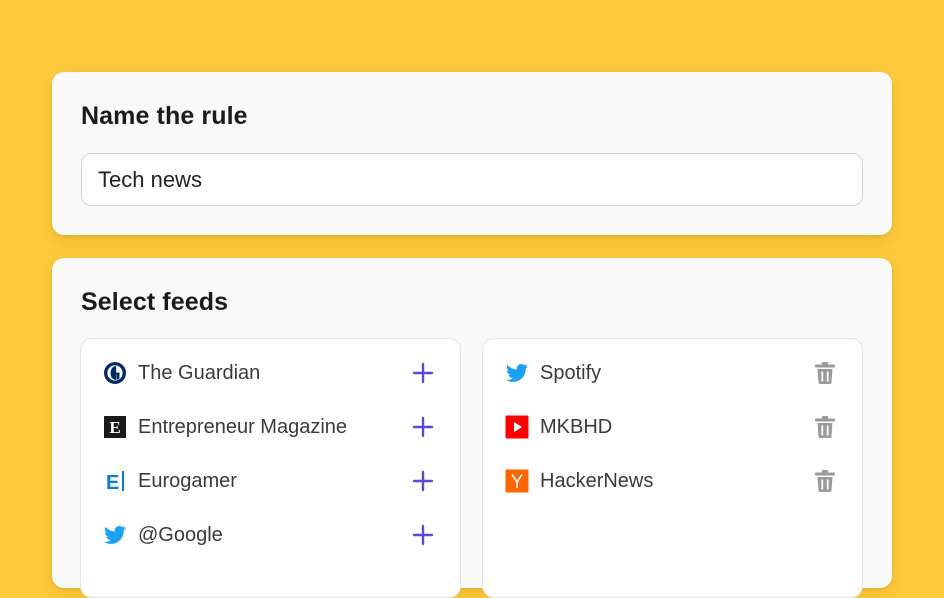  What do you see at coordinates (597, 480) in the screenshot?
I see `feed-label: HackerNews` at bounding box center [597, 480].